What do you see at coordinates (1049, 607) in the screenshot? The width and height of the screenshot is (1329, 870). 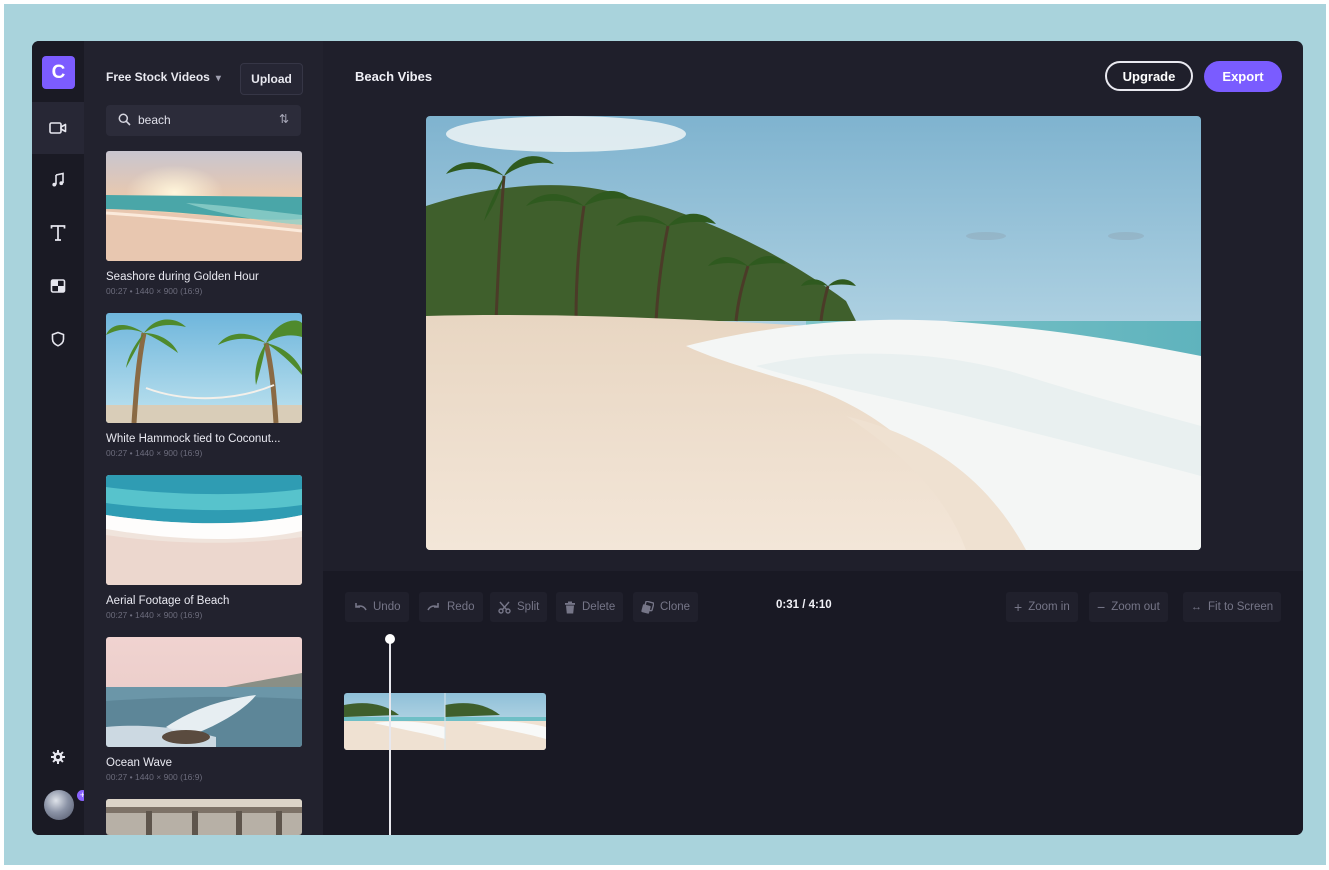 I see `zoom-in-label: Zoom in` at bounding box center [1049, 607].